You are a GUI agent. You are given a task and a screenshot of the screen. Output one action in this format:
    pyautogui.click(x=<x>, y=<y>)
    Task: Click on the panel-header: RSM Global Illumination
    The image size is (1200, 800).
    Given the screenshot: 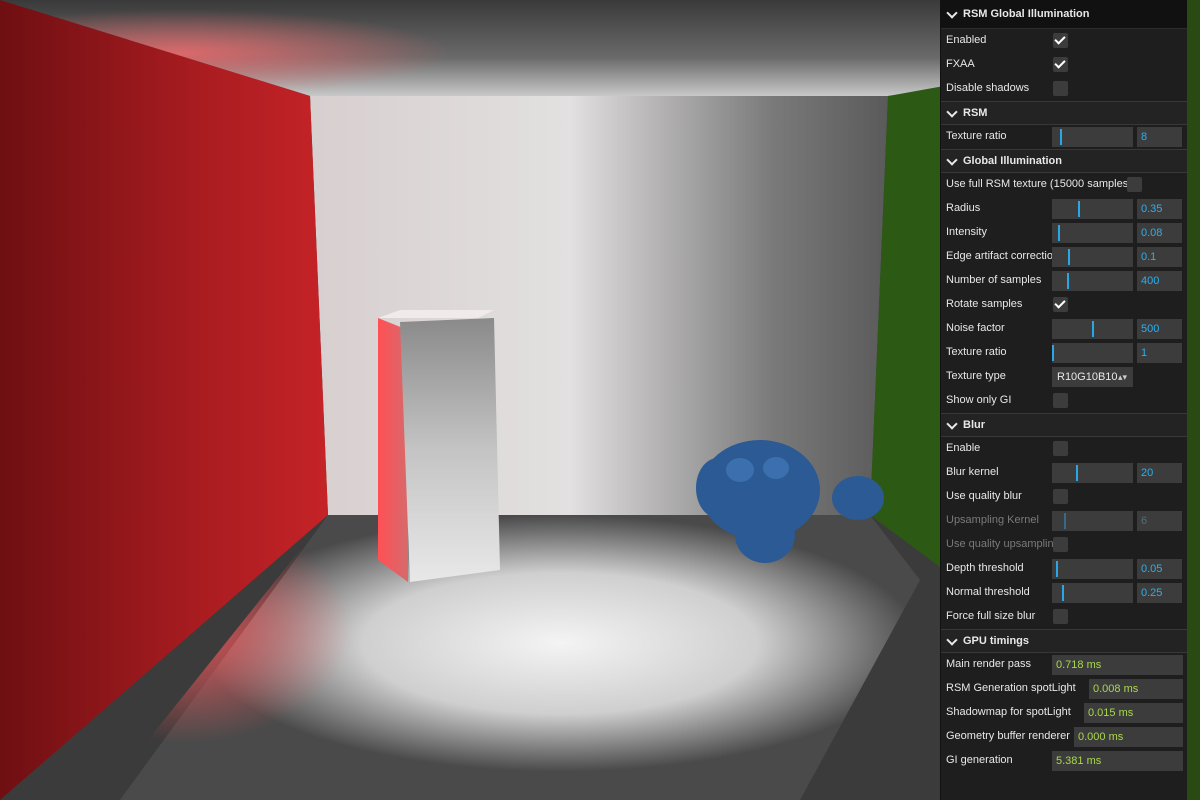 What is the action you would take?
    pyautogui.click(x=1064, y=14)
    